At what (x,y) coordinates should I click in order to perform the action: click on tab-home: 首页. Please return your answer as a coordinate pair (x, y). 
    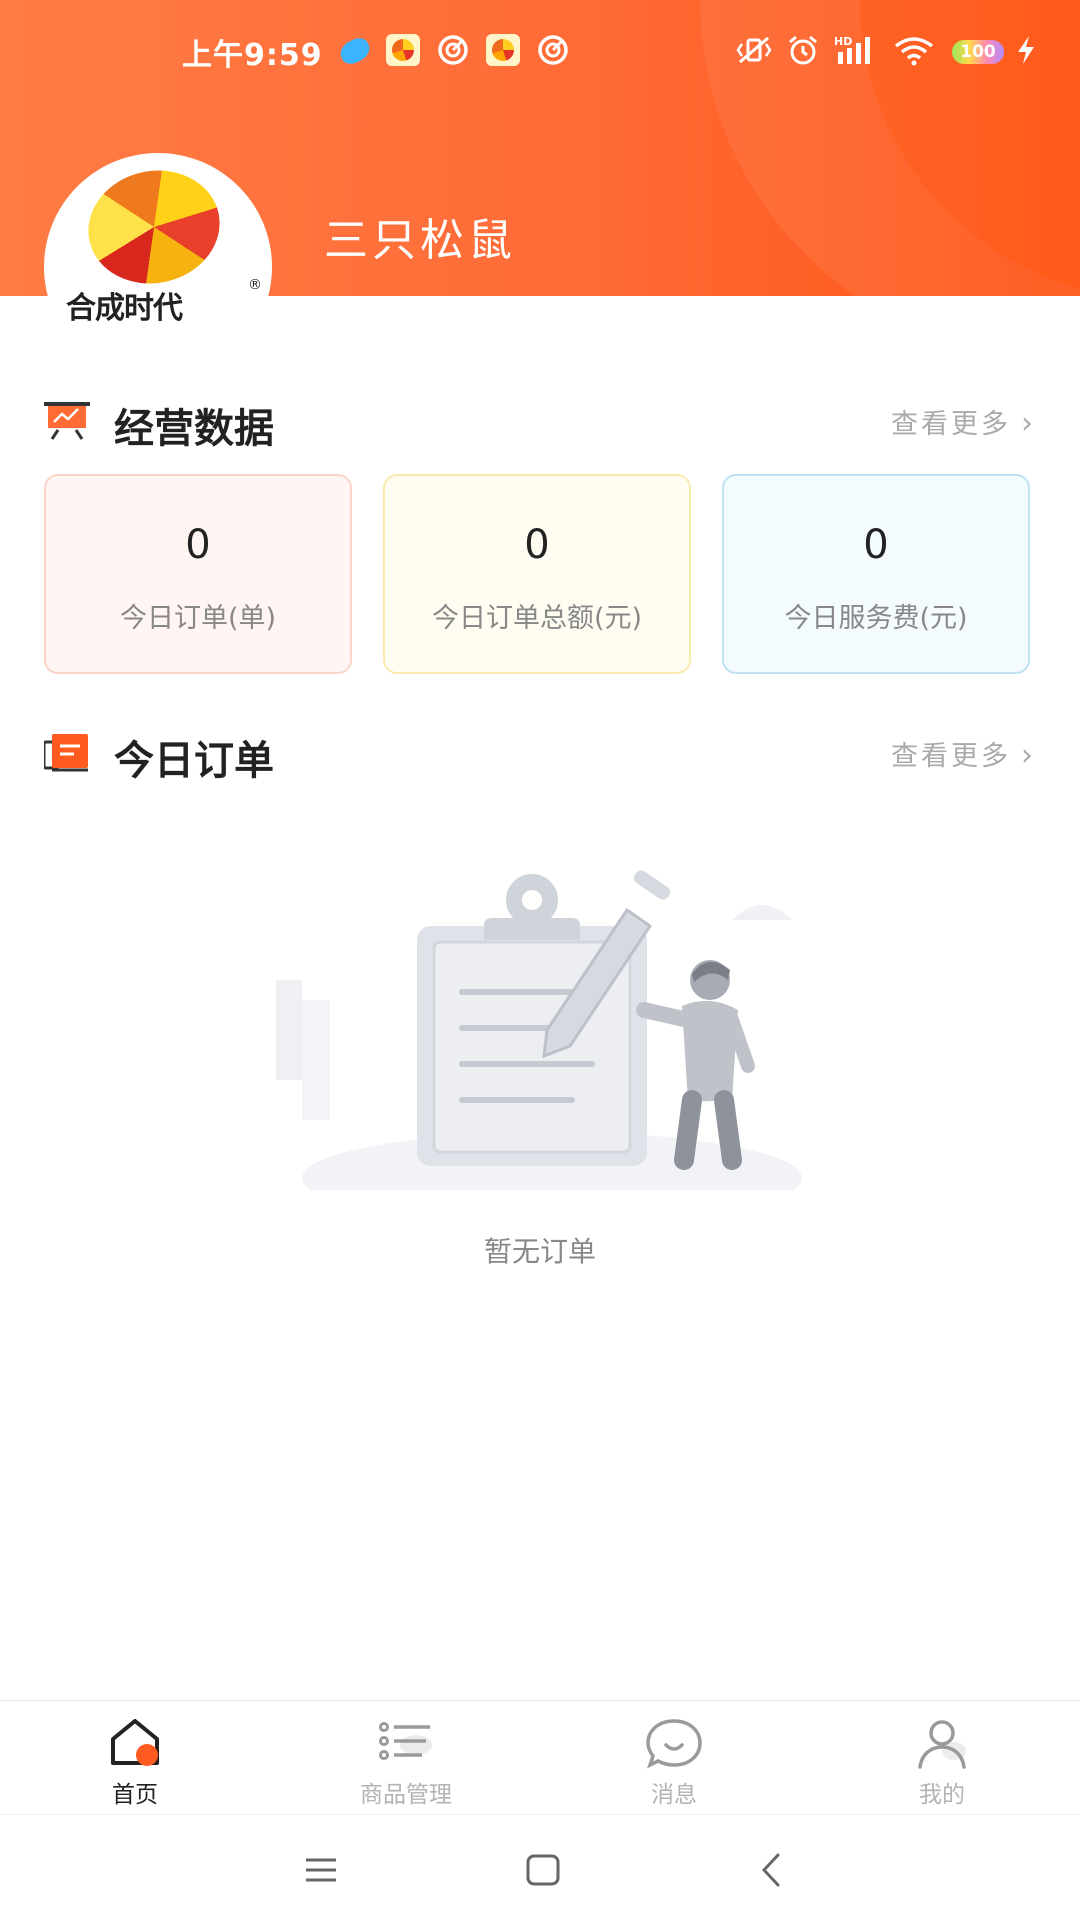
    Looking at the image, I should click on (135, 1765).